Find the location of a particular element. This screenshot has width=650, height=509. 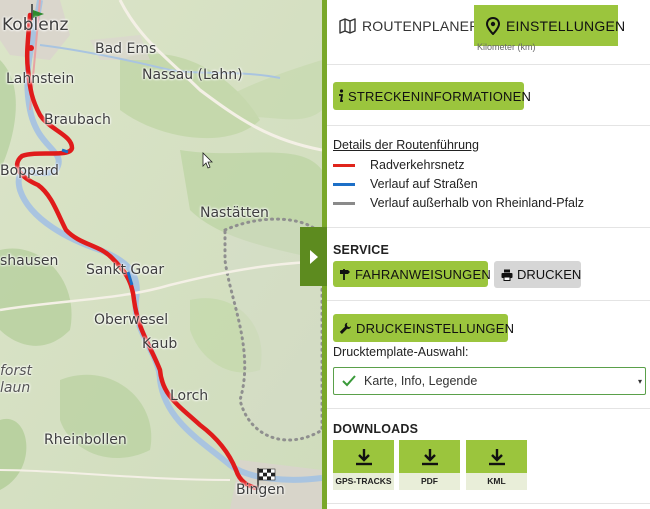

button-label: DRUCKEINSTELLUNGEN is located at coordinates (435, 328).